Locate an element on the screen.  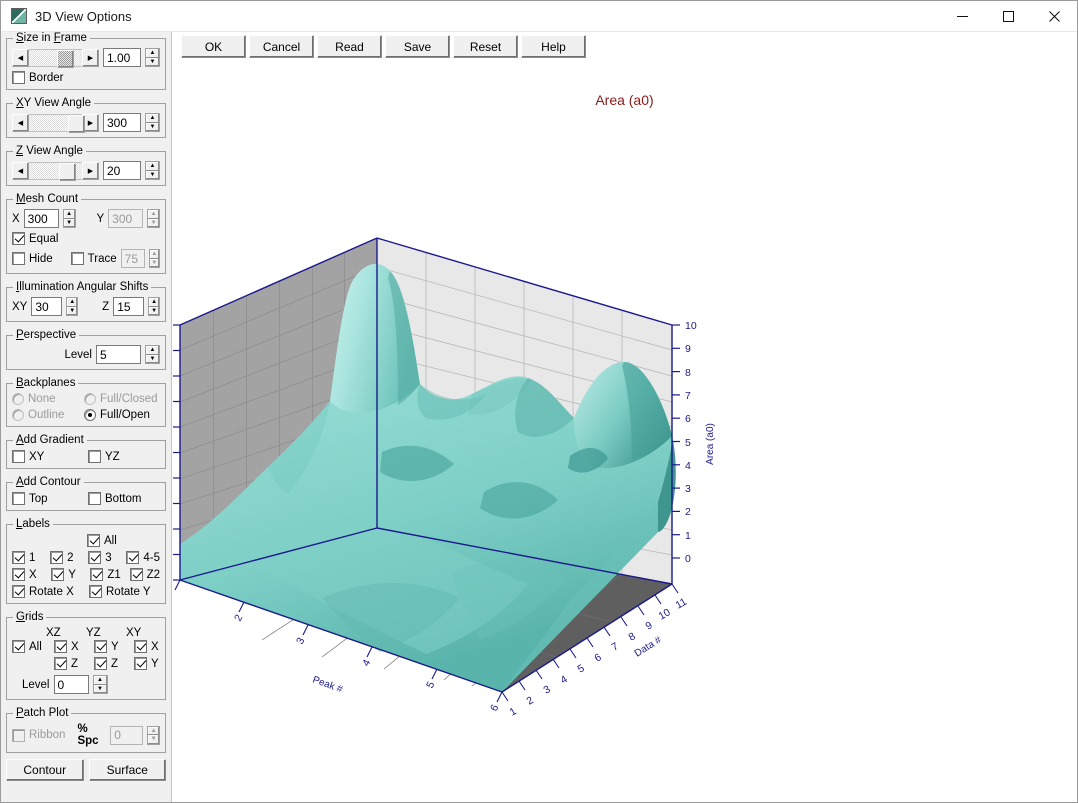
grids-yz-z-checkbox: Z is located at coordinates (112, 663).